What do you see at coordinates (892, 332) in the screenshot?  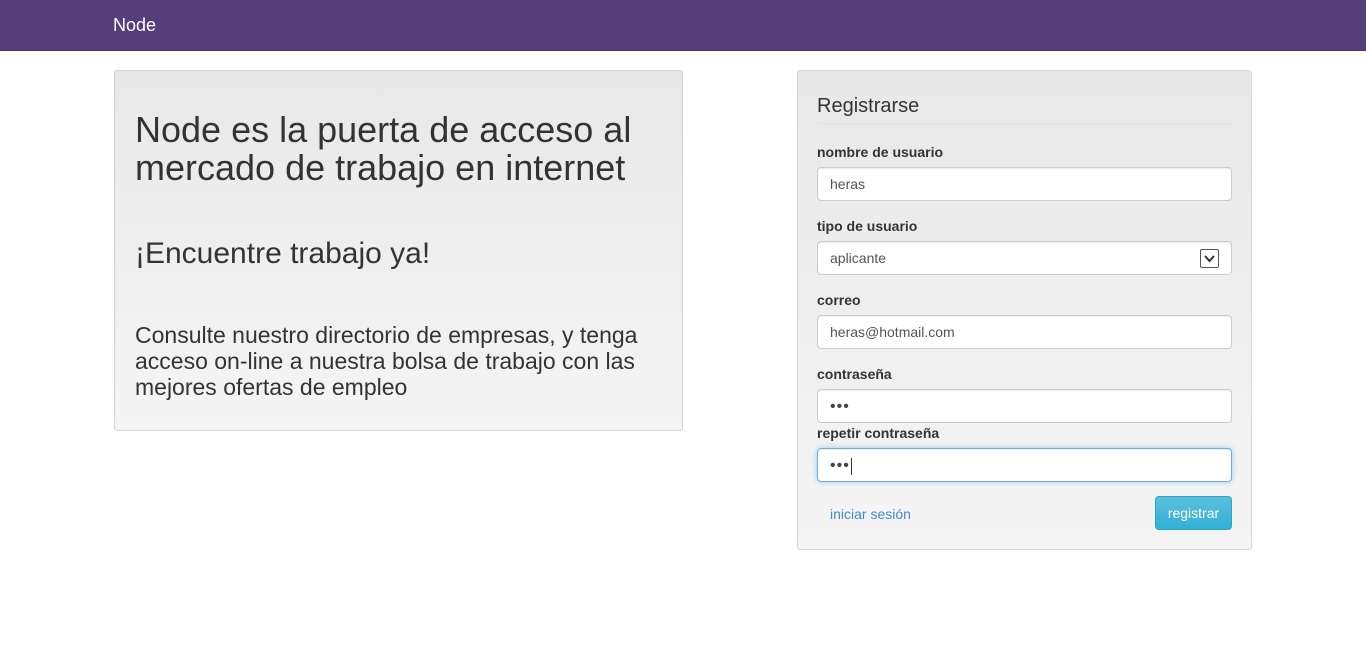 I see `email-value: heras@hotmail.com` at bounding box center [892, 332].